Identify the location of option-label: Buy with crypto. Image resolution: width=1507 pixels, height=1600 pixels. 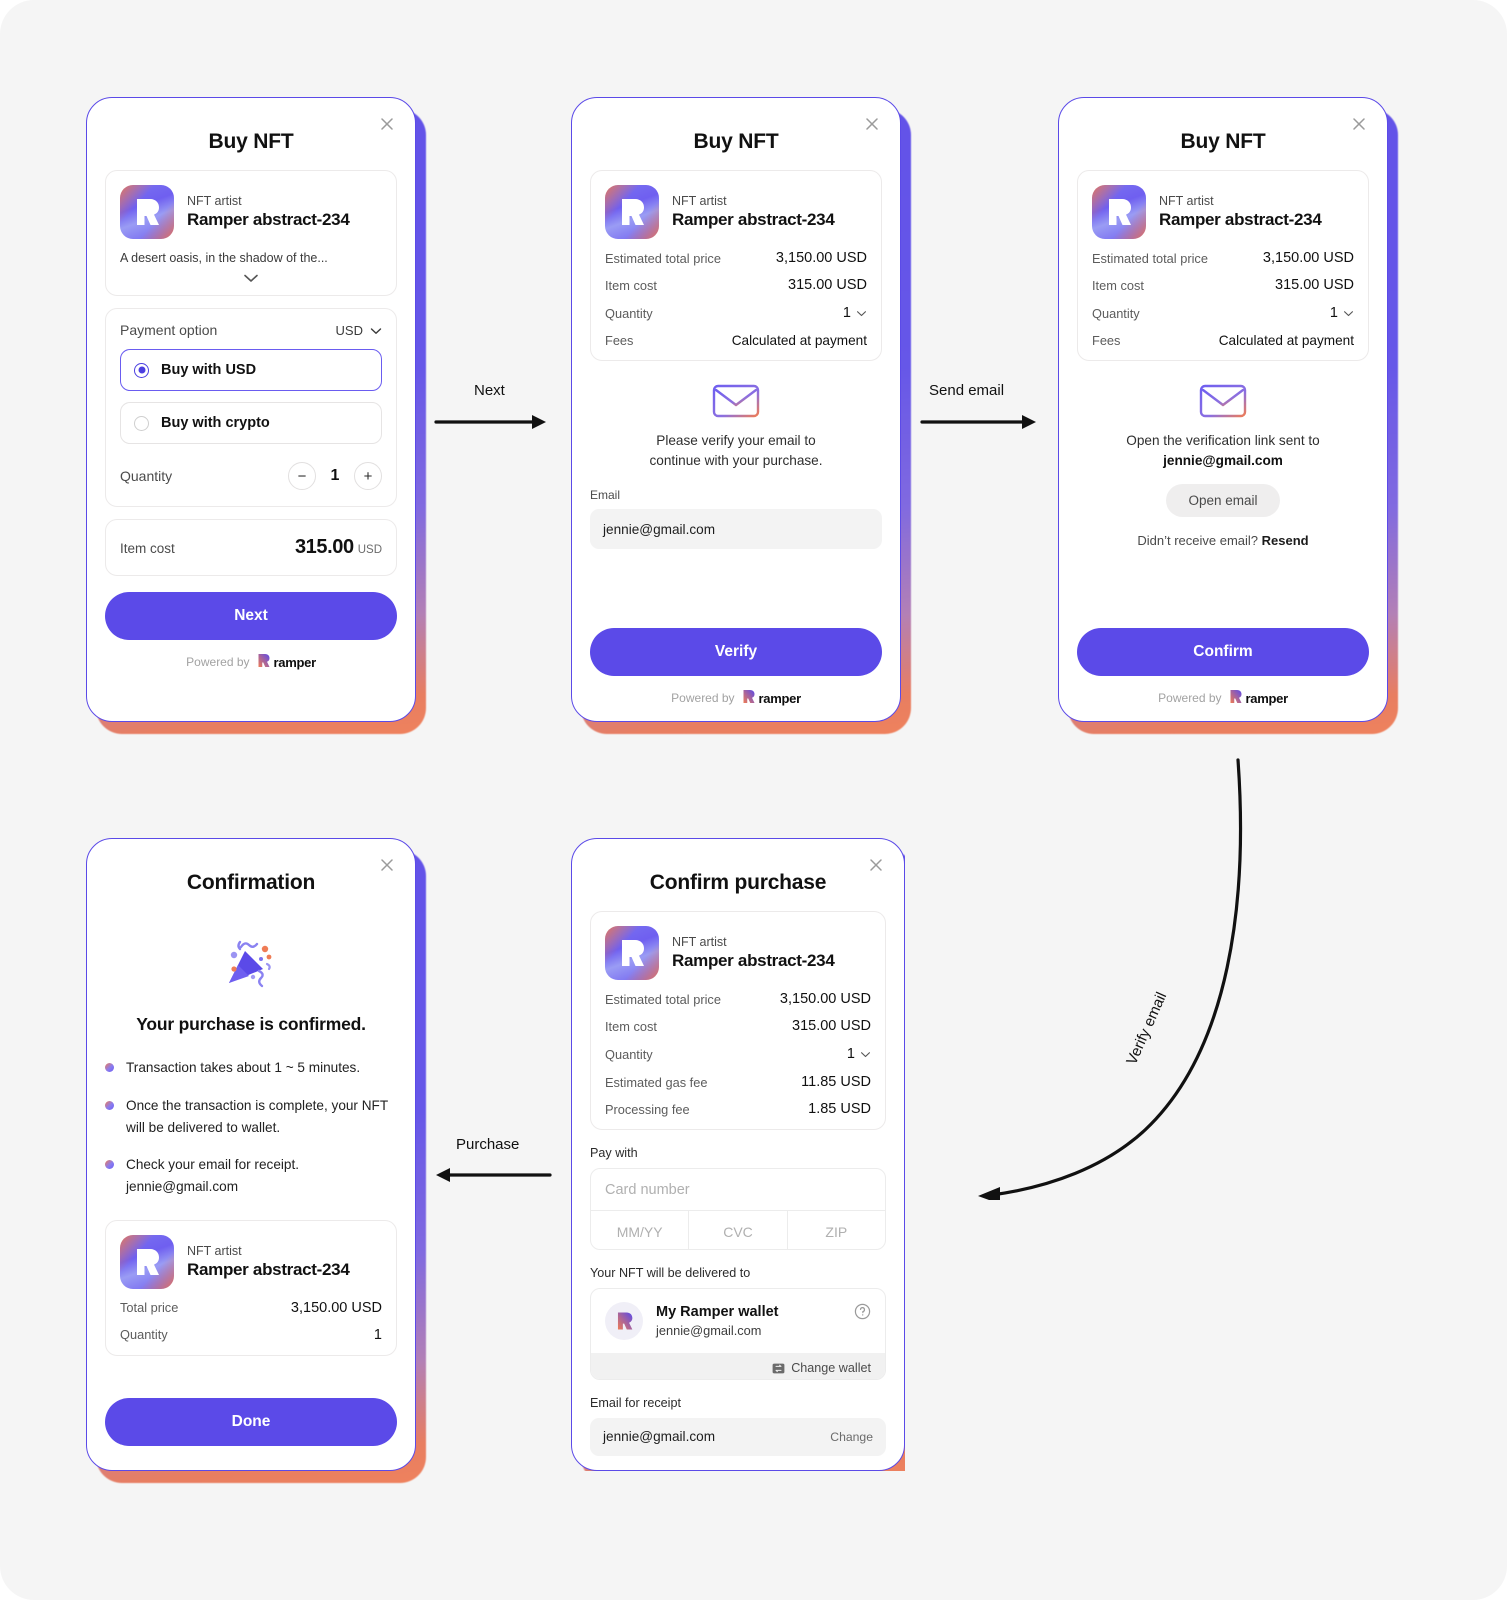
(215, 423).